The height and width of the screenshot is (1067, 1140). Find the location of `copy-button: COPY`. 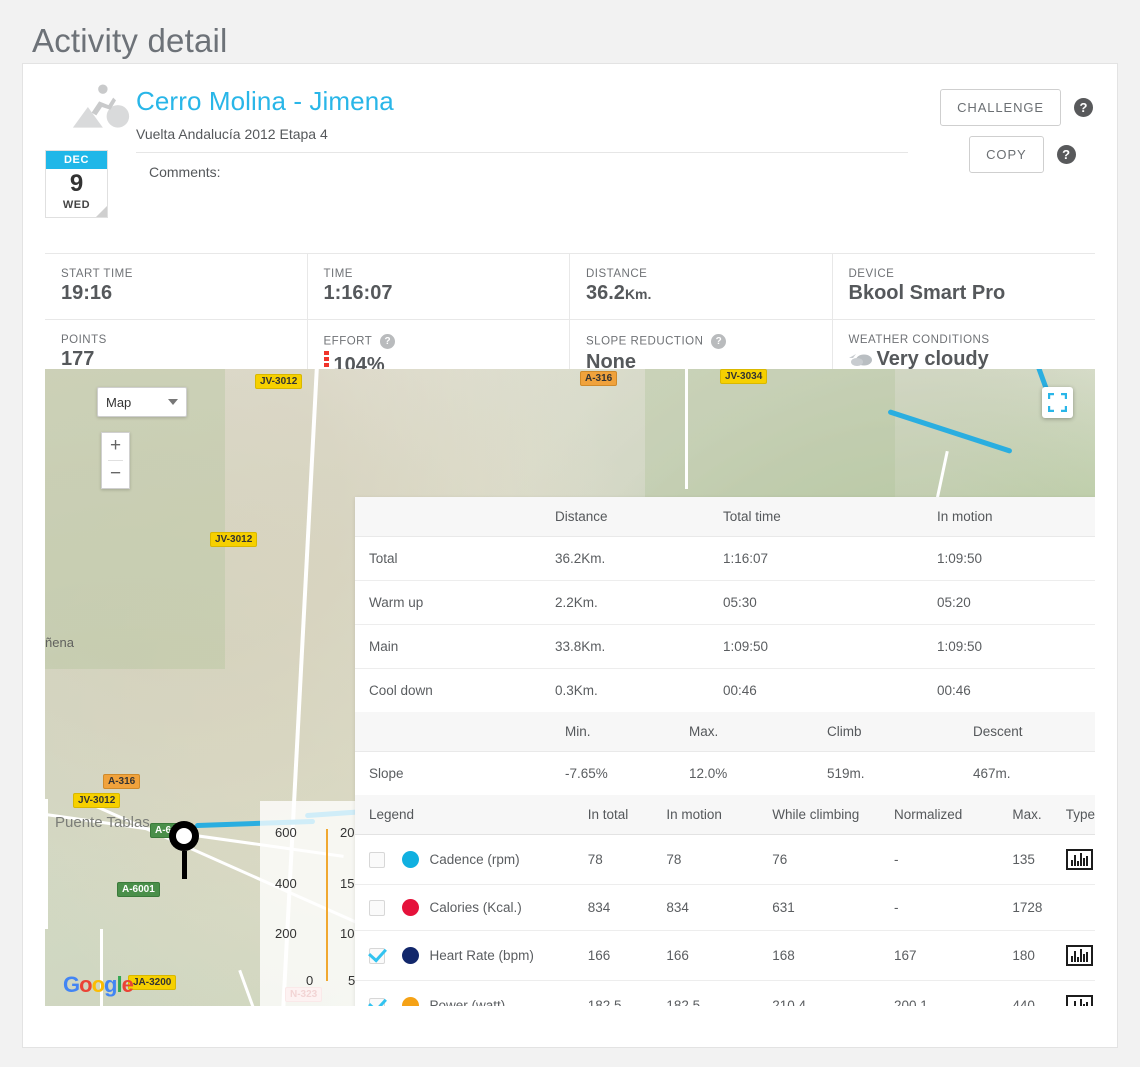

copy-button: COPY is located at coordinates (1006, 154).